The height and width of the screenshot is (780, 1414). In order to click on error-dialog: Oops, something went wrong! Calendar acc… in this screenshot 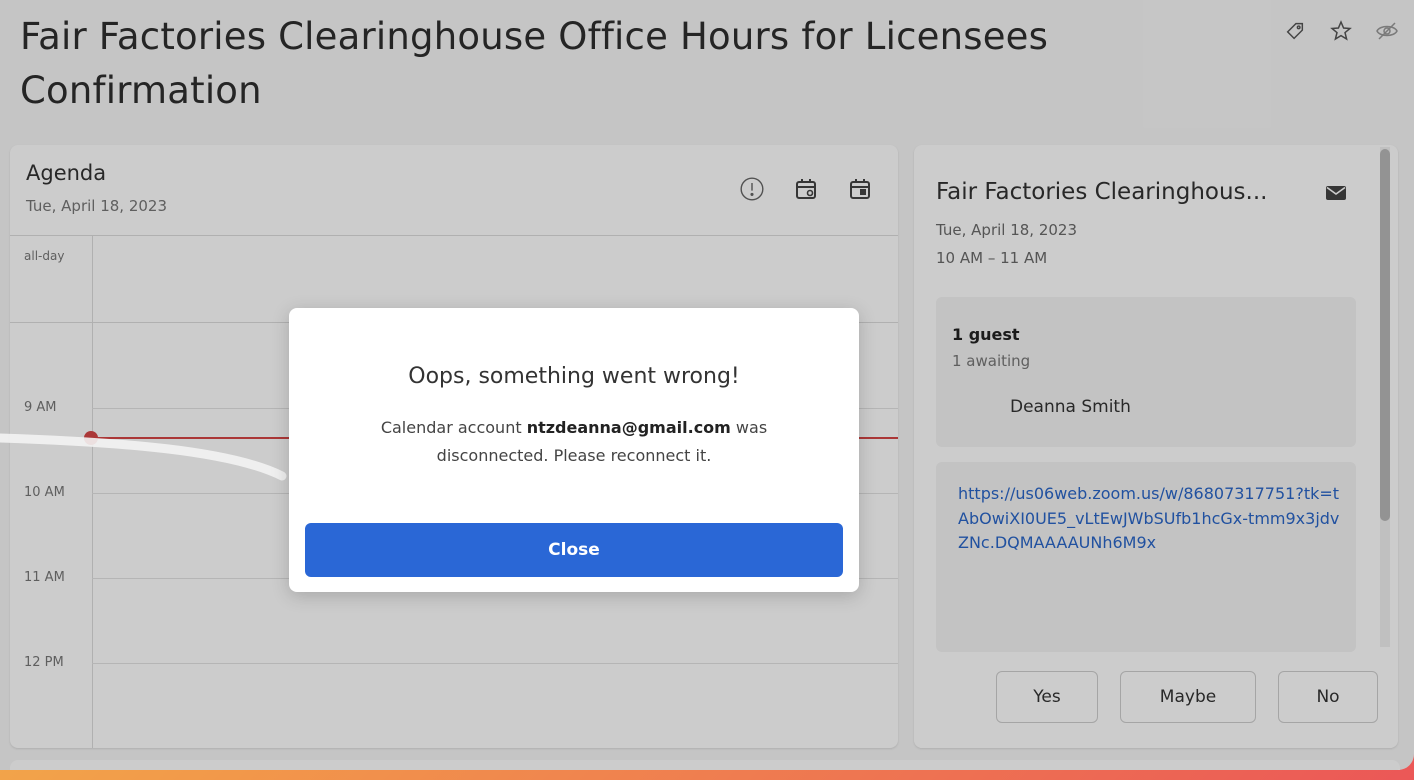, I will do `click(574, 450)`.